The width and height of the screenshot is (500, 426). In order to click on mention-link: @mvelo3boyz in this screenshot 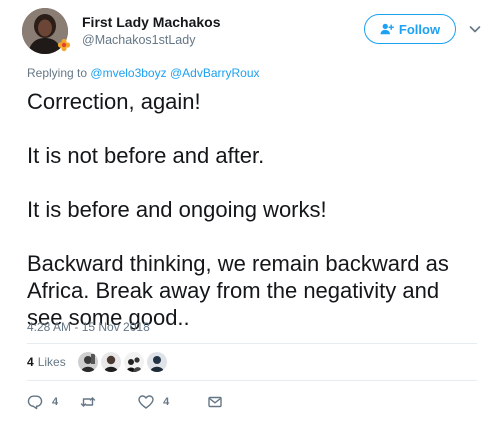, I will do `click(128, 73)`.